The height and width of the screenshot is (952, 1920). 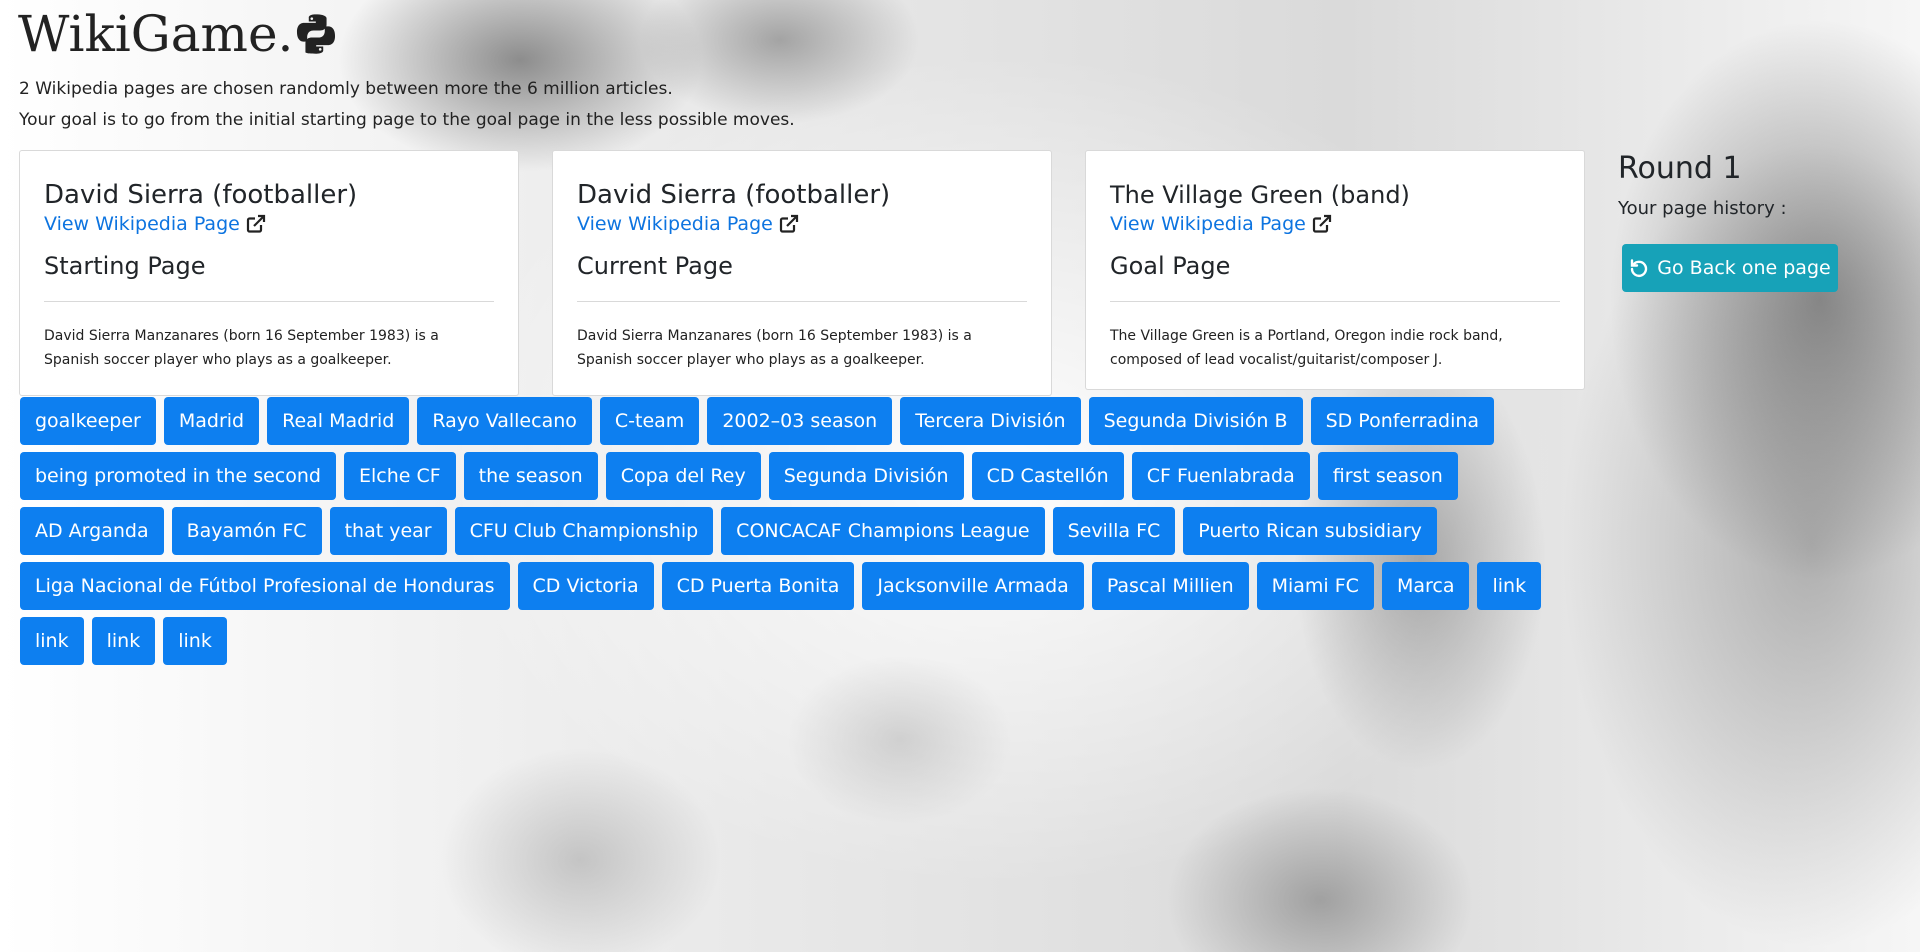 I want to click on article-link-button: Copa del Rey, so click(x=683, y=476).